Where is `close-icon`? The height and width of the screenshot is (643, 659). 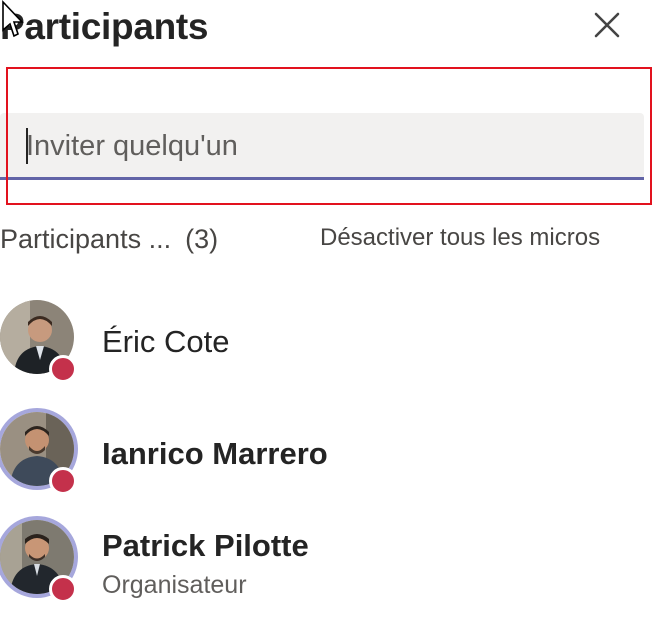
close-icon is located at coordinates (607, 25).